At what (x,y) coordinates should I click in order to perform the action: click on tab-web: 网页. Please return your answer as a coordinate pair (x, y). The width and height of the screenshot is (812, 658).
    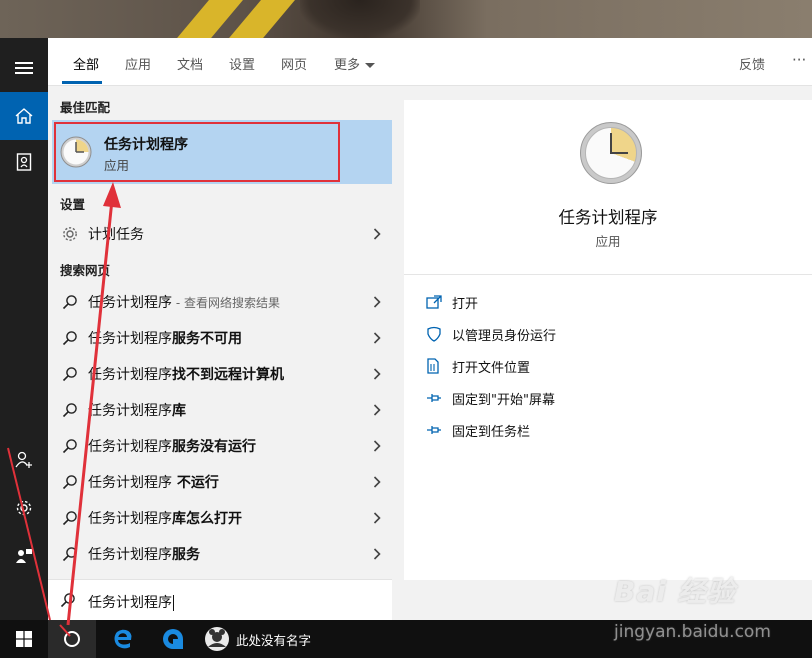
    Looking at the image, I should click on (294, 63).